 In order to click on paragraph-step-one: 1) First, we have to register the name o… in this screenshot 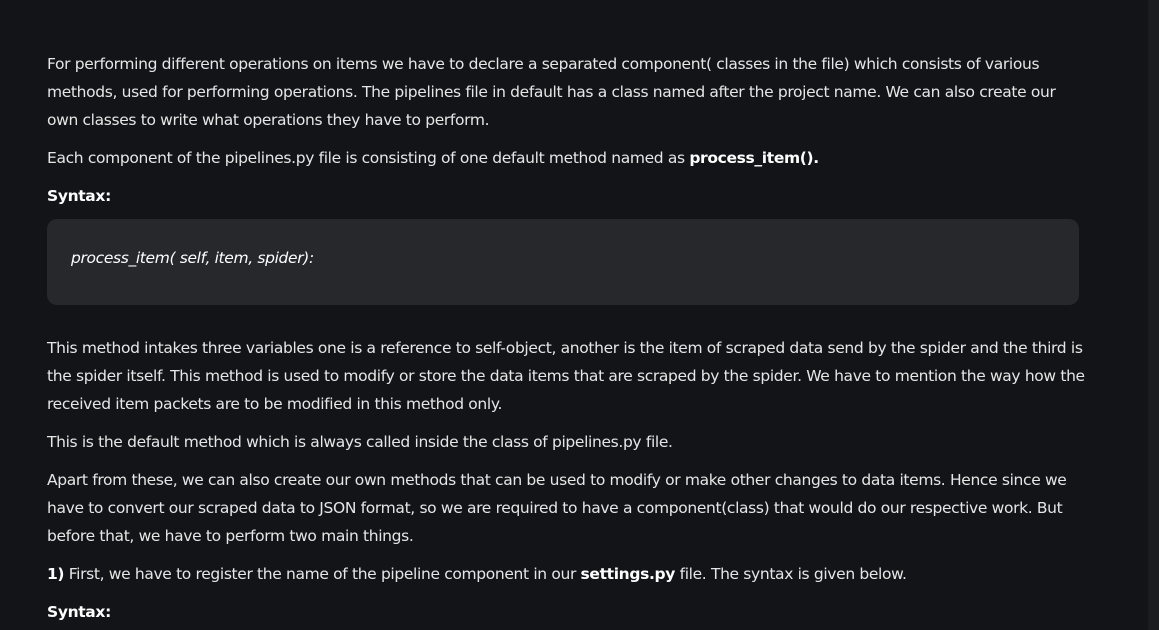, I will do `click(567, 574)`.